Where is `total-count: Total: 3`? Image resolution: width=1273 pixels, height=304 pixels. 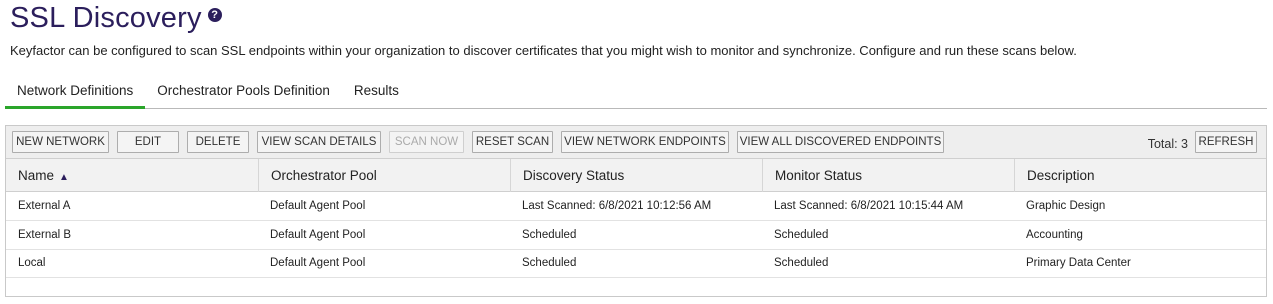
total-count: Total: 3 is located at coordinates (1167, 144).